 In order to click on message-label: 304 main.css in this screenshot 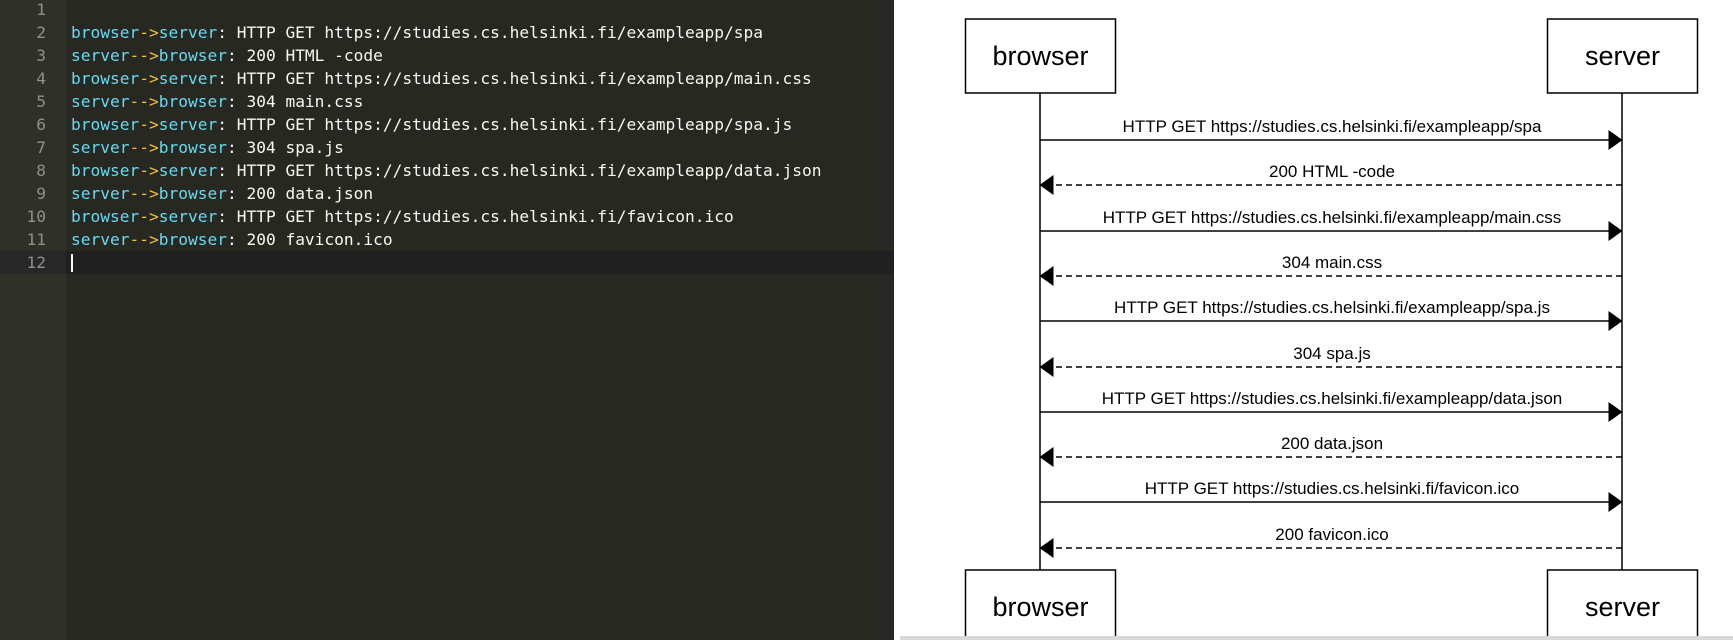, I will do `click(1332, 262)`.